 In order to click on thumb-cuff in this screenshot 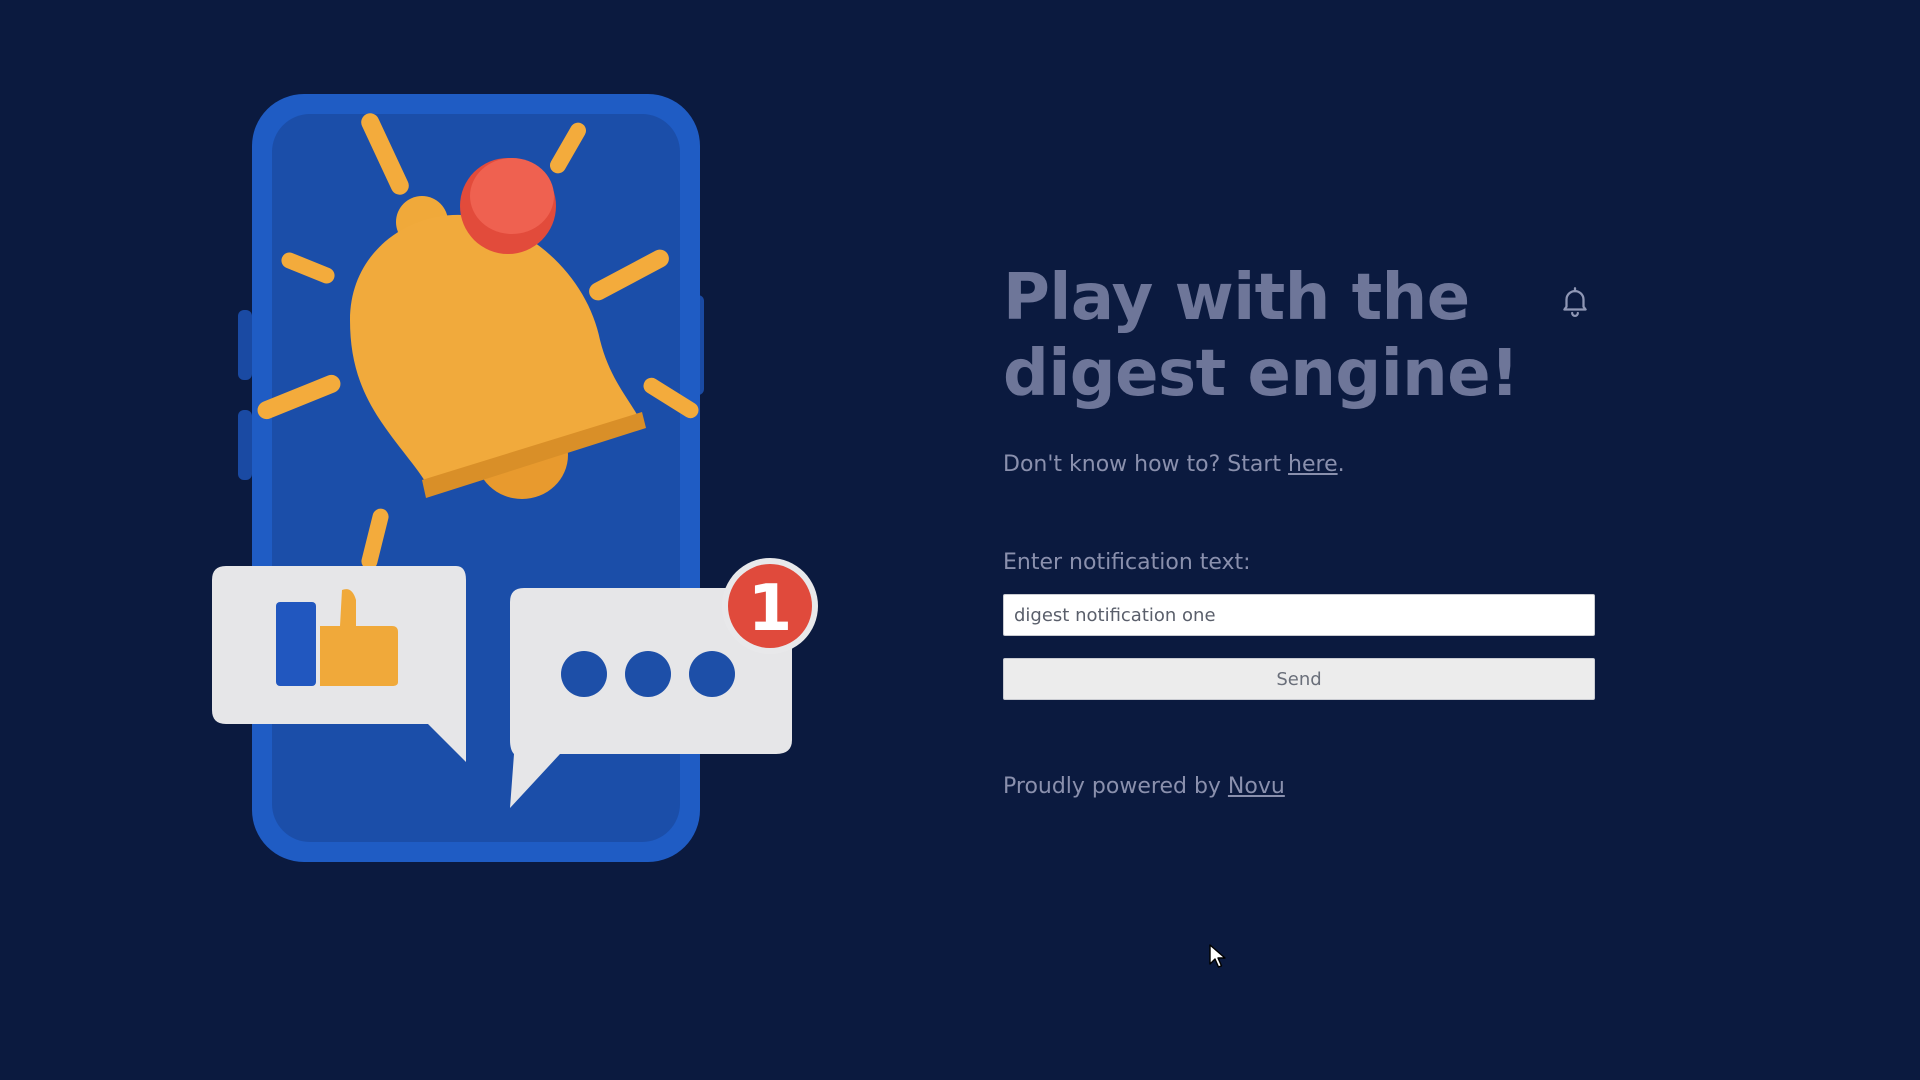, I will do `click(296, 644)`.